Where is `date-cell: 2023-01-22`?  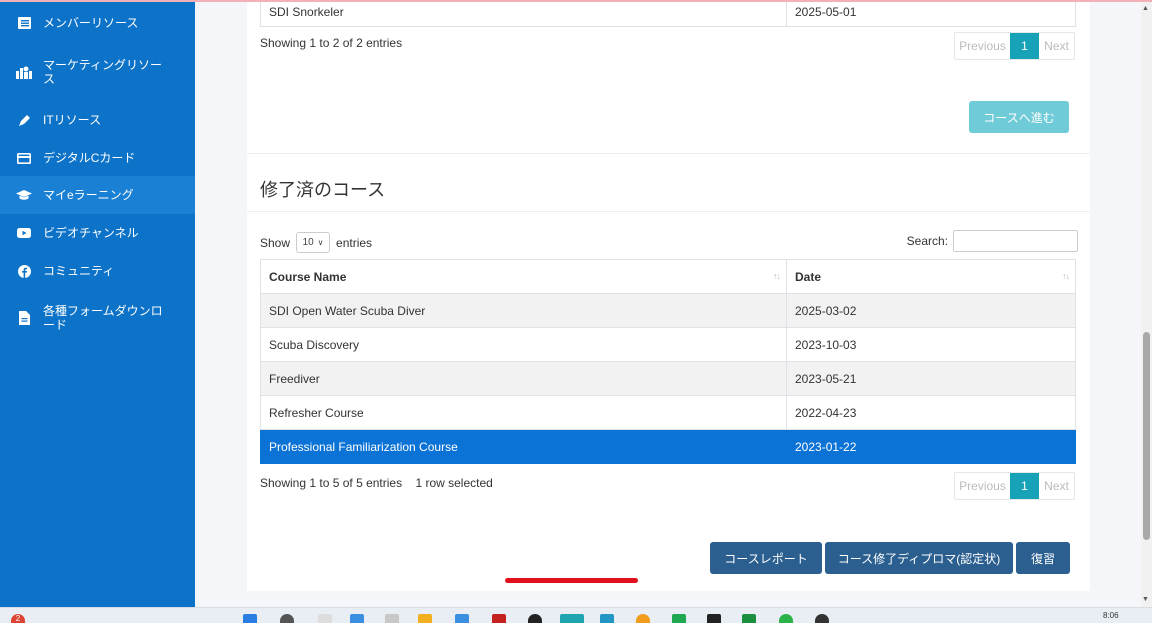 date-cell: 2023-01-22 is located at coordinates (931, 446).